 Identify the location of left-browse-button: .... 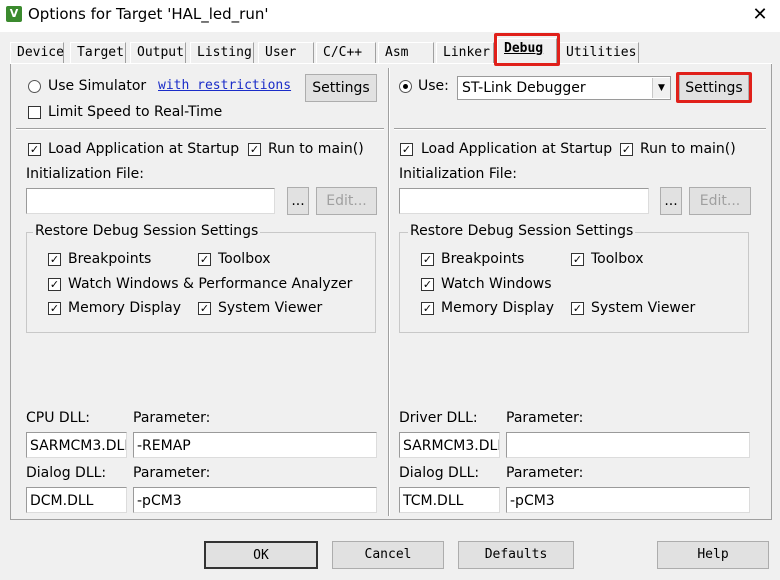
(298, 201).